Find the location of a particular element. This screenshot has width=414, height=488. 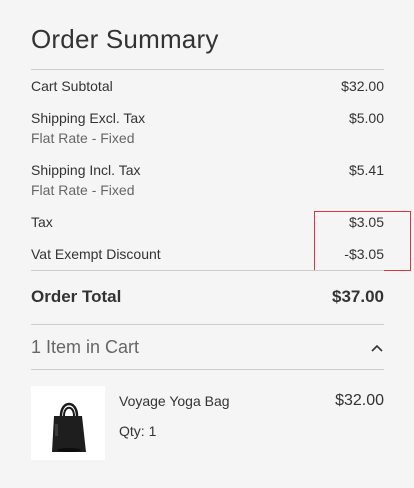

product-qty: Qty: 1 is located at coordinates (137, 431).